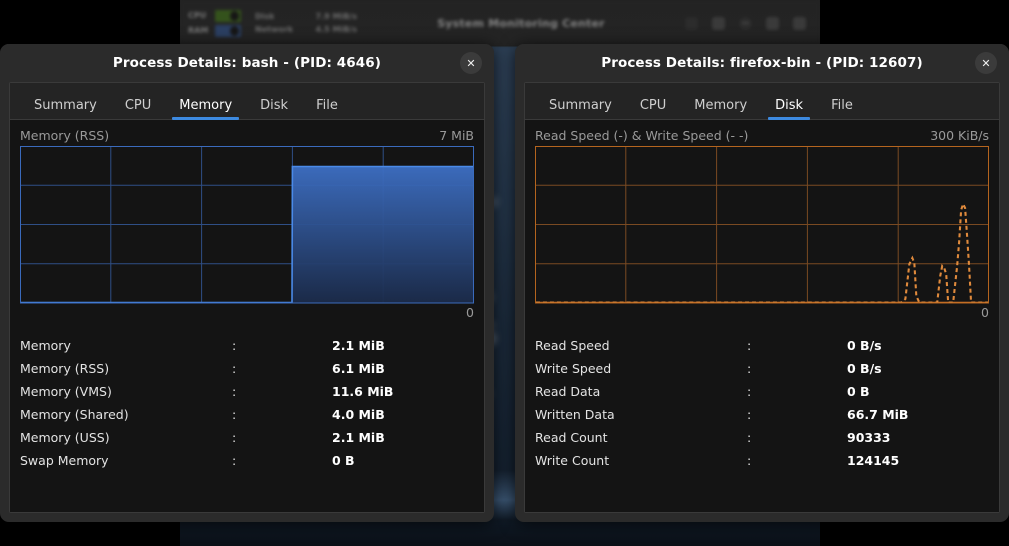 The height and width of the screenshot is (546, 1009). What do you see at coordinates (247, 437) in the screenshot?
I see `table-row: Memory (USS) : 2.1 MiB` at bounding box center [247, 437].